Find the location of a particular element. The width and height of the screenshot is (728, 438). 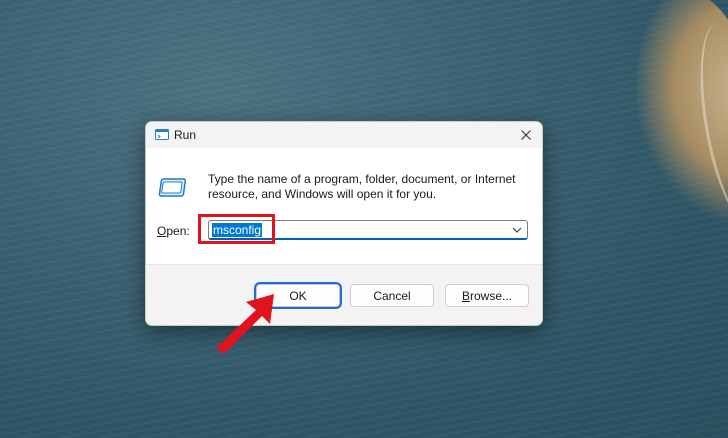

open-label-rest: pen: is located at coordinates (178, 231).